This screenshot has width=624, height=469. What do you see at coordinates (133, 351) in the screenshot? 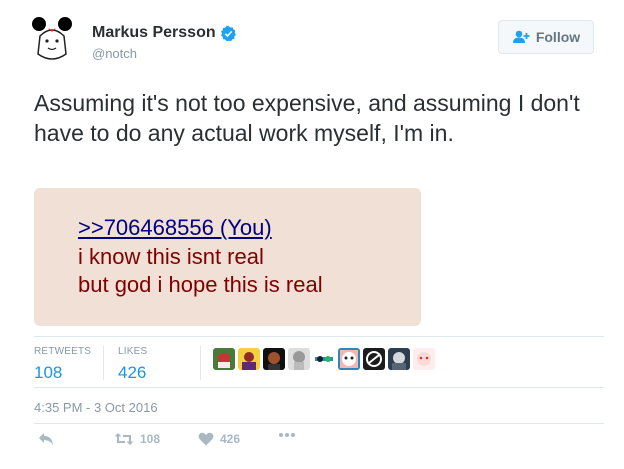
I see `likes-label: LIKES` at bounding box center [133, 351].